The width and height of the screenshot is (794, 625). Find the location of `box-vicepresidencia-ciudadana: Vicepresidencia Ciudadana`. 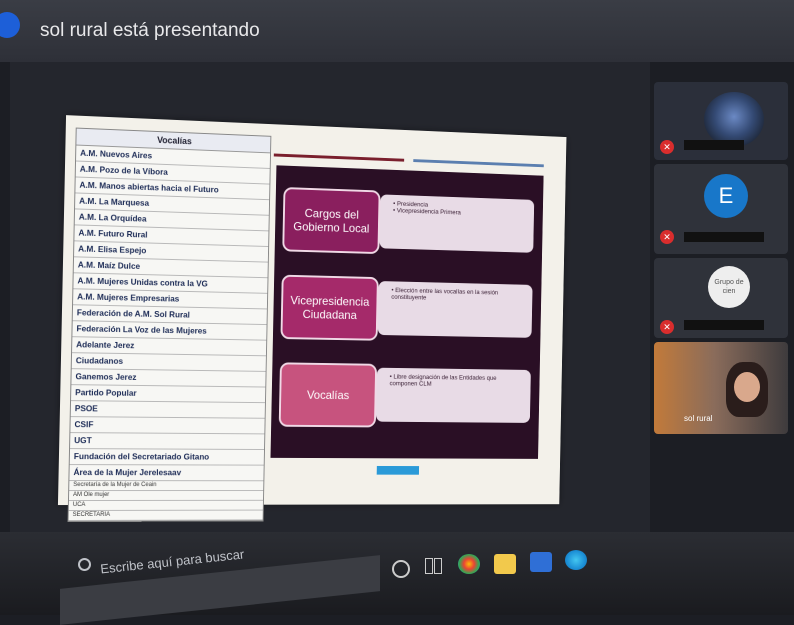

box-vicepresidencia-ciudadana: Vicepresidencia Ciudadana is located at coordinates (329, 308).